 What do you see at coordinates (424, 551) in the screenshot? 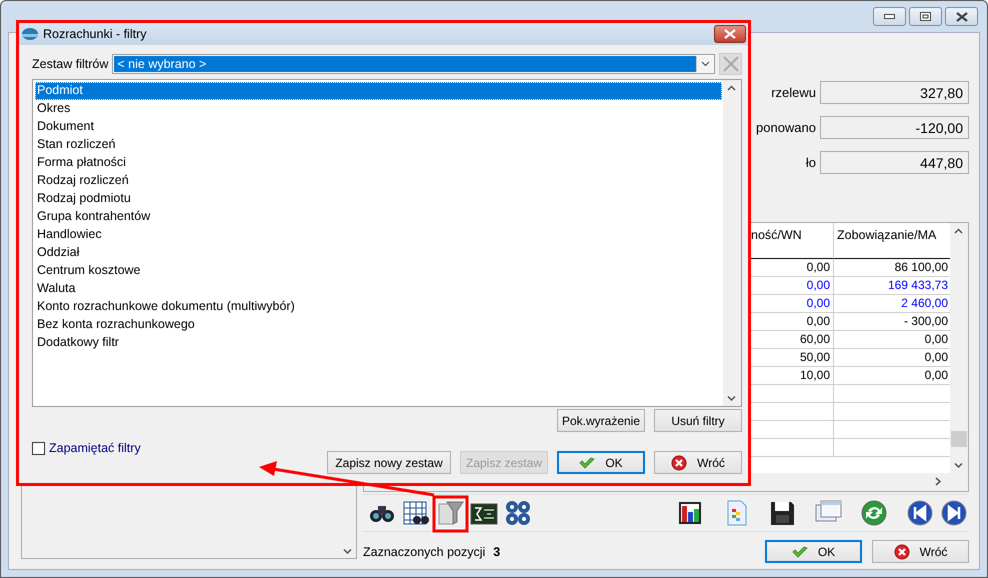
I see `selected-count-label: Zaznaczonych pozycji` at bounding box center [424, 551].